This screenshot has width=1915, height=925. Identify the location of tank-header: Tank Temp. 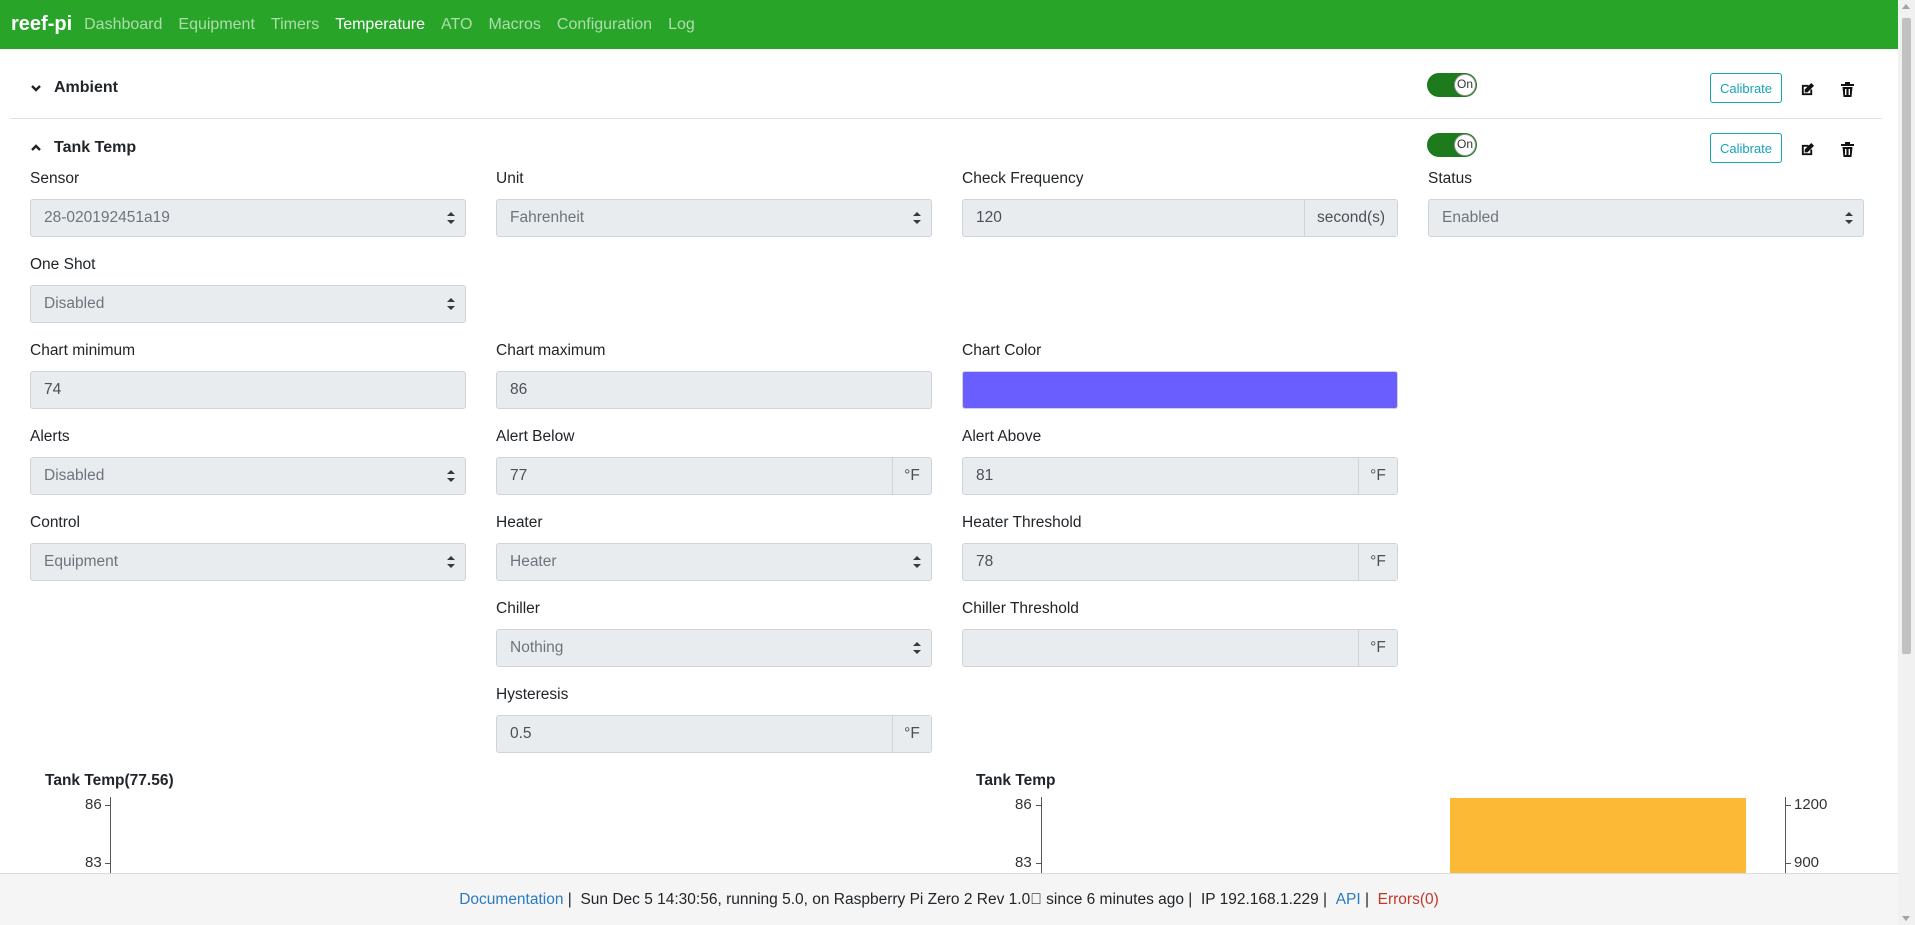
(83, 148).